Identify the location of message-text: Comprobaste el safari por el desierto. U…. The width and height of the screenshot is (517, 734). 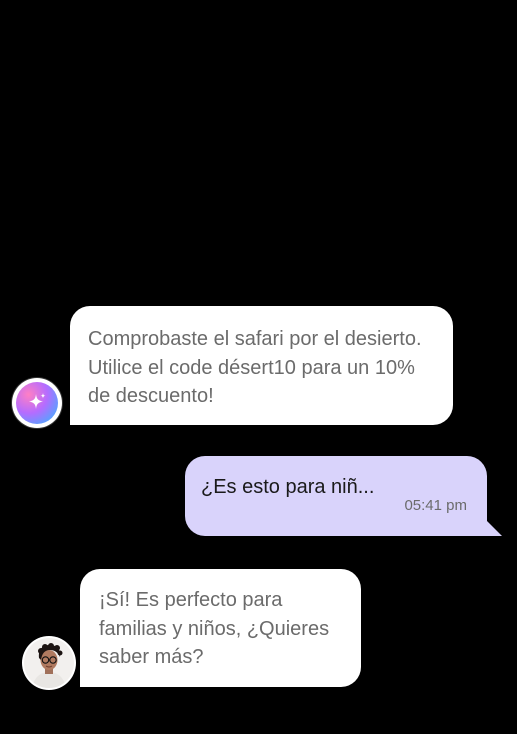
(255, 367).